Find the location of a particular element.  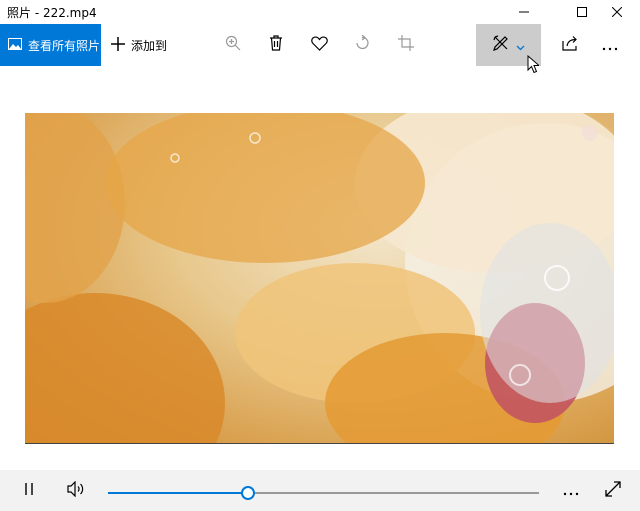

pause-icon is located at coordinates (29, 490).